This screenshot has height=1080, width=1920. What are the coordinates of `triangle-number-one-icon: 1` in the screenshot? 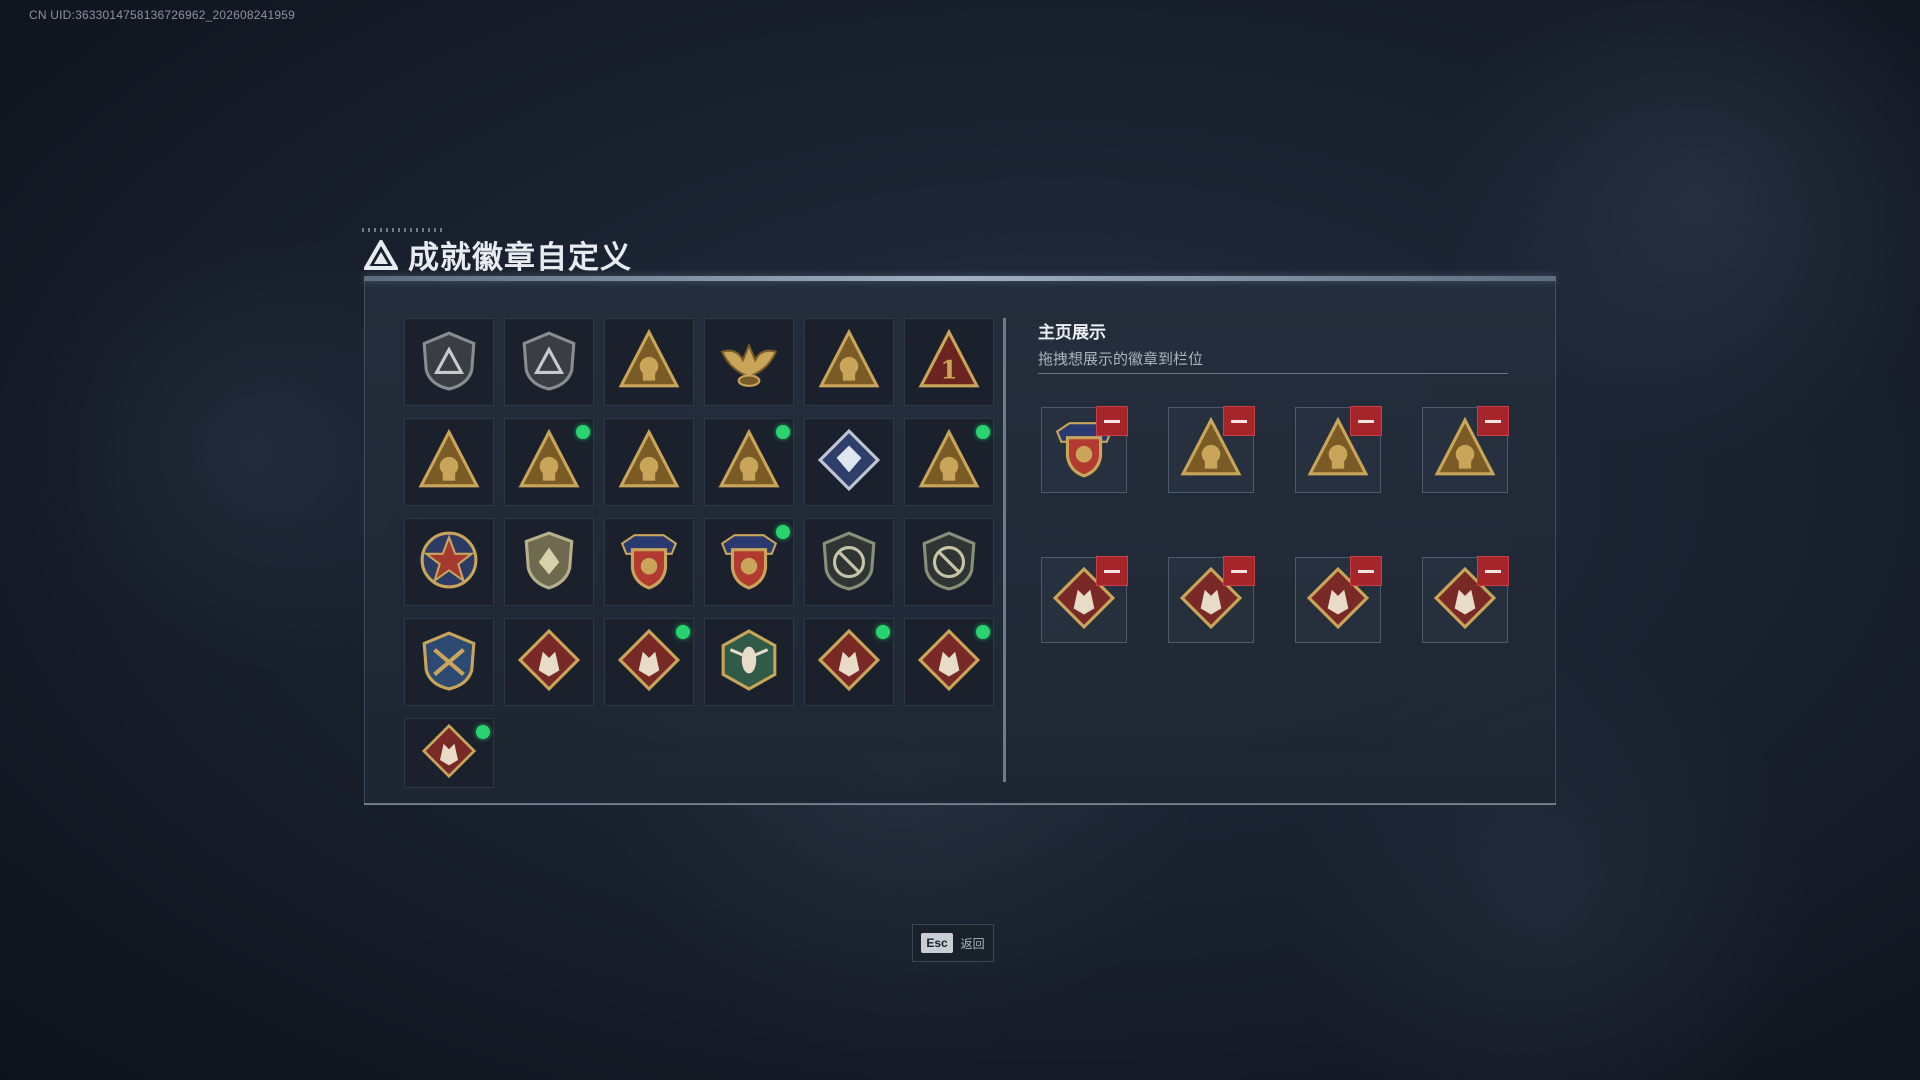 It's located at (949, 362).